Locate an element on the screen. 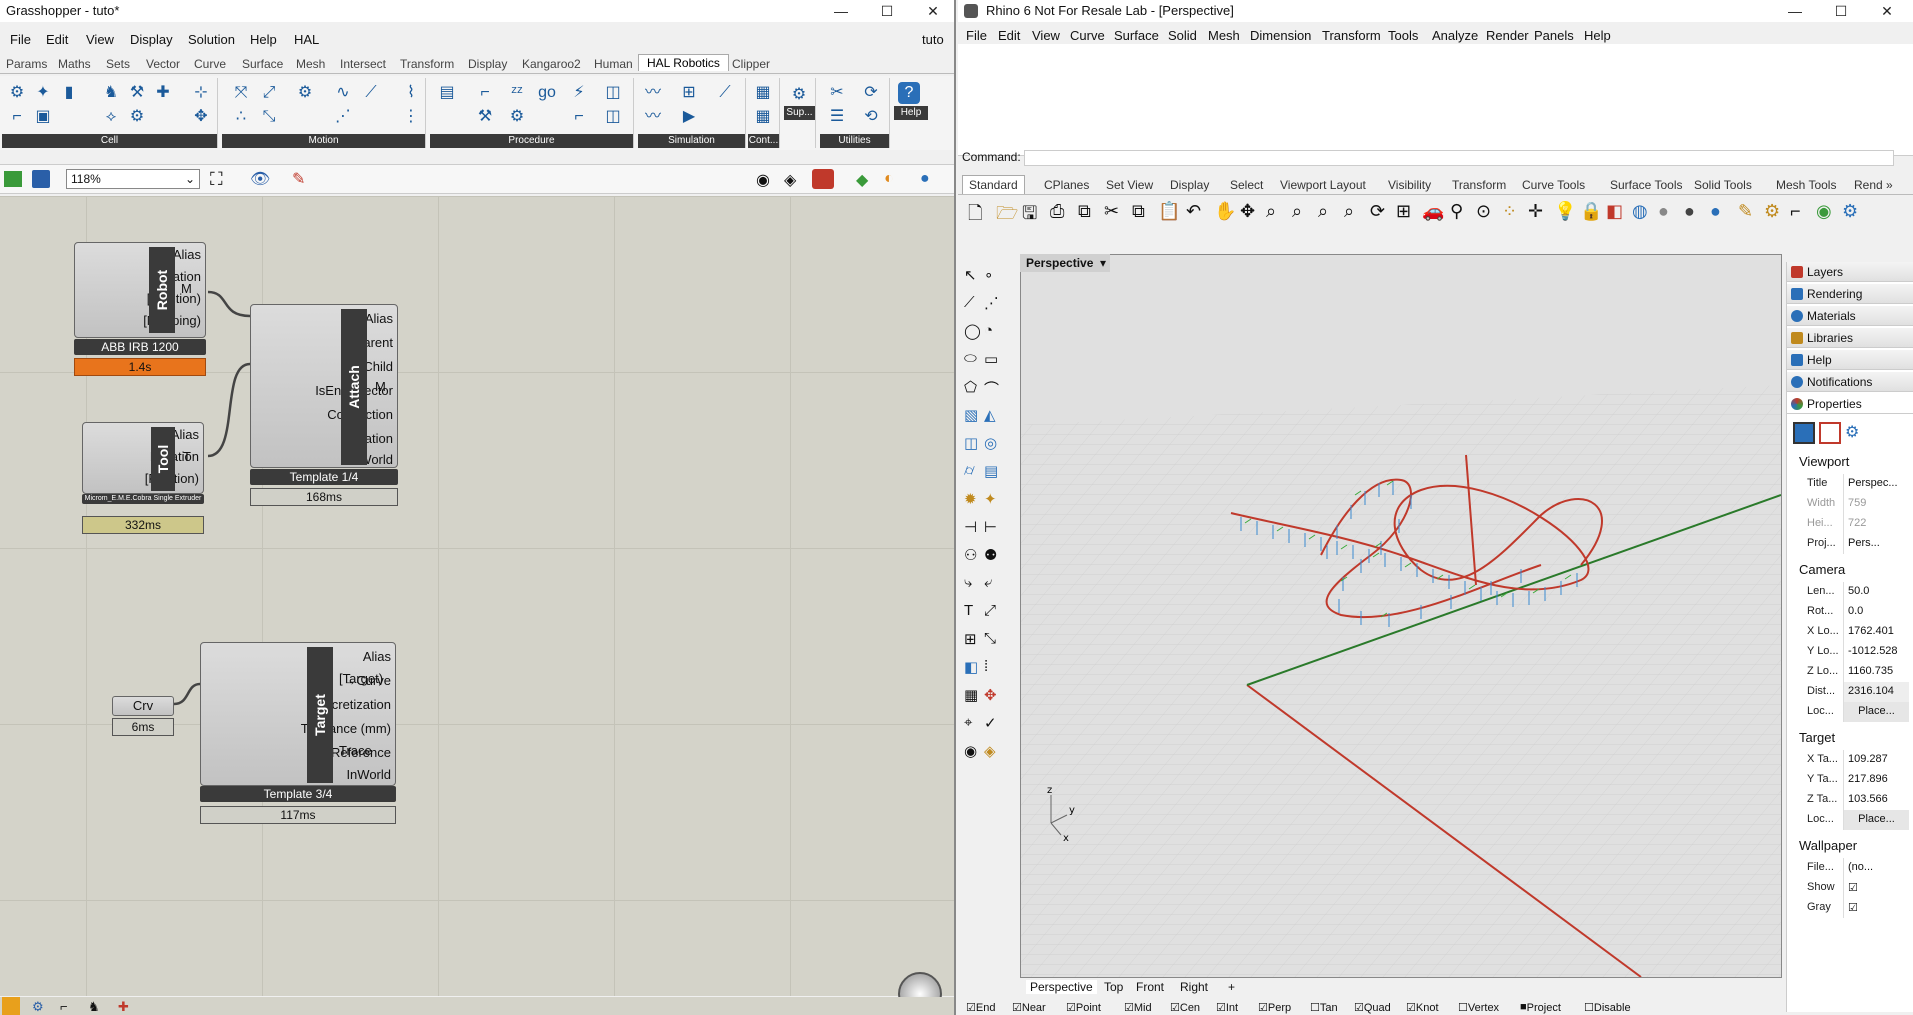 The height and width of the screenshot is (1015, 1913). rh-tab-standard: Standard is located at coordinates (993, 184).